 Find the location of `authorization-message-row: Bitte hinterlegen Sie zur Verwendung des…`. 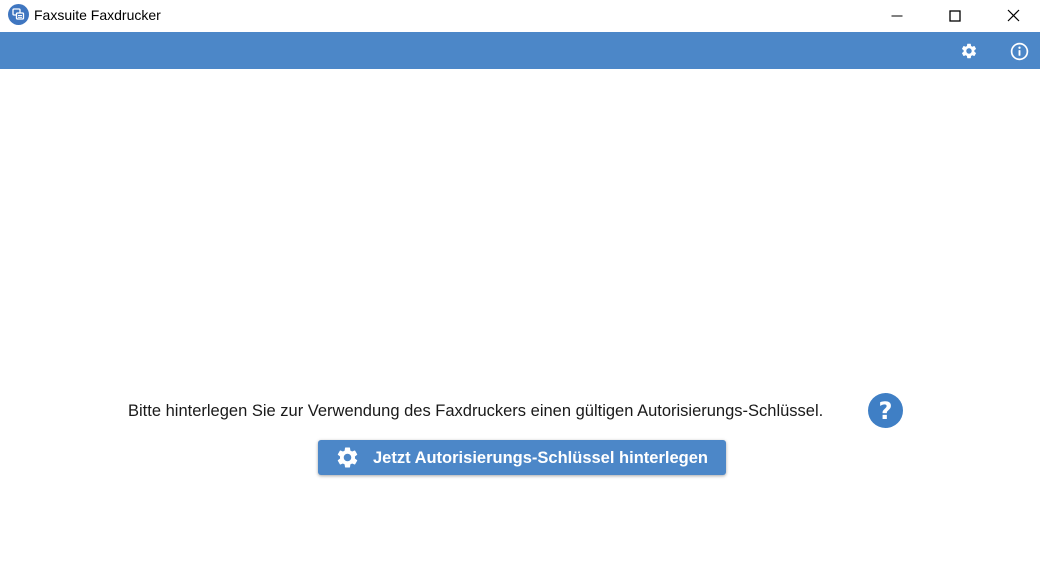

authorization-message-row: Bitte hinterlegen Sie zur Verwendung des… is located at coordinates (520, 410).